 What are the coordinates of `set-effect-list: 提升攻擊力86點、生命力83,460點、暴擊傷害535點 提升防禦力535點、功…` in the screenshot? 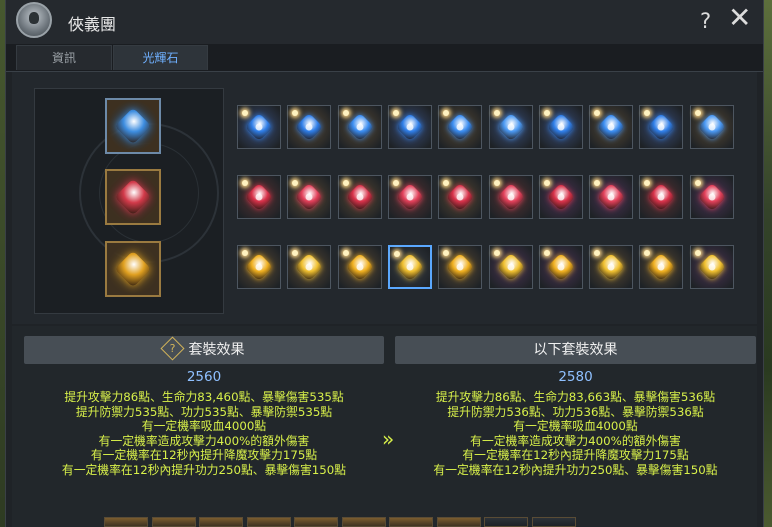 It's located at (204, 433).